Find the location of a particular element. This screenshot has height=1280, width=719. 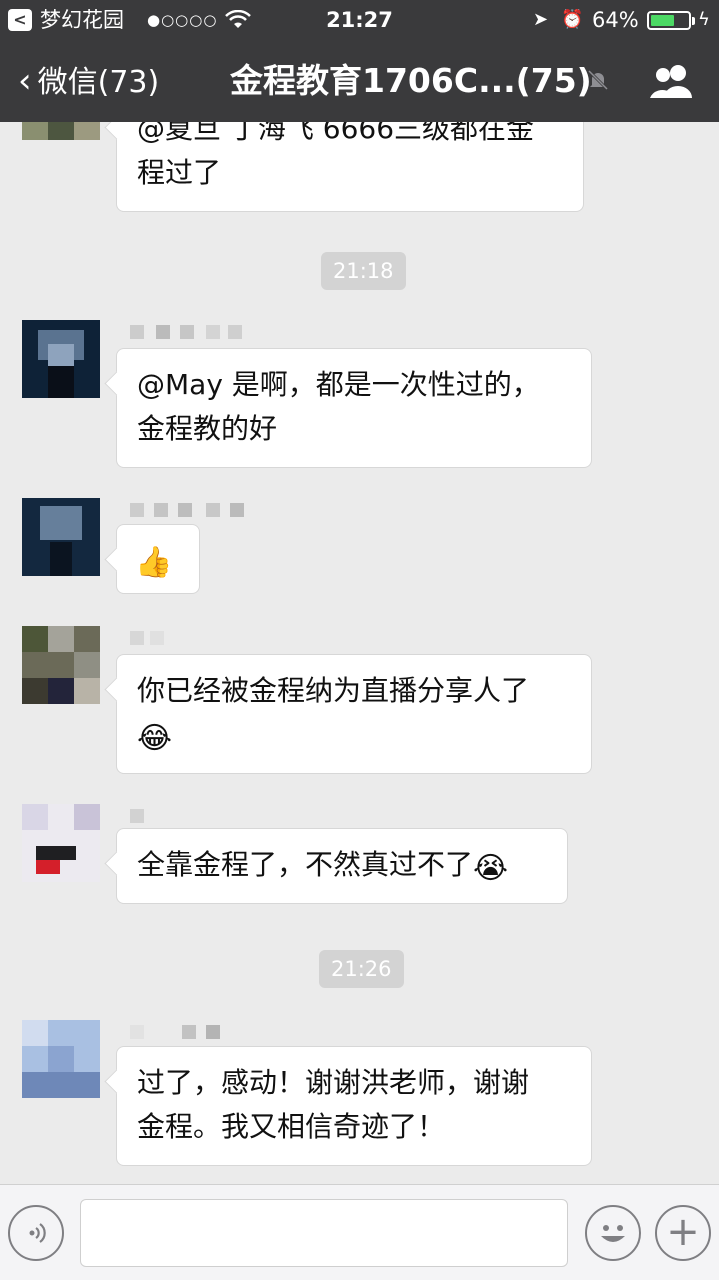

emoji-face-icon is located at coordinates (613, 1233).